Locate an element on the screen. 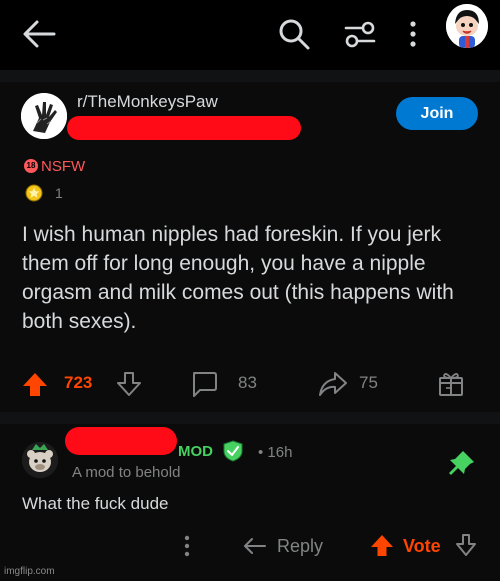  commenter-avatar is located at coordinates (40, 460).